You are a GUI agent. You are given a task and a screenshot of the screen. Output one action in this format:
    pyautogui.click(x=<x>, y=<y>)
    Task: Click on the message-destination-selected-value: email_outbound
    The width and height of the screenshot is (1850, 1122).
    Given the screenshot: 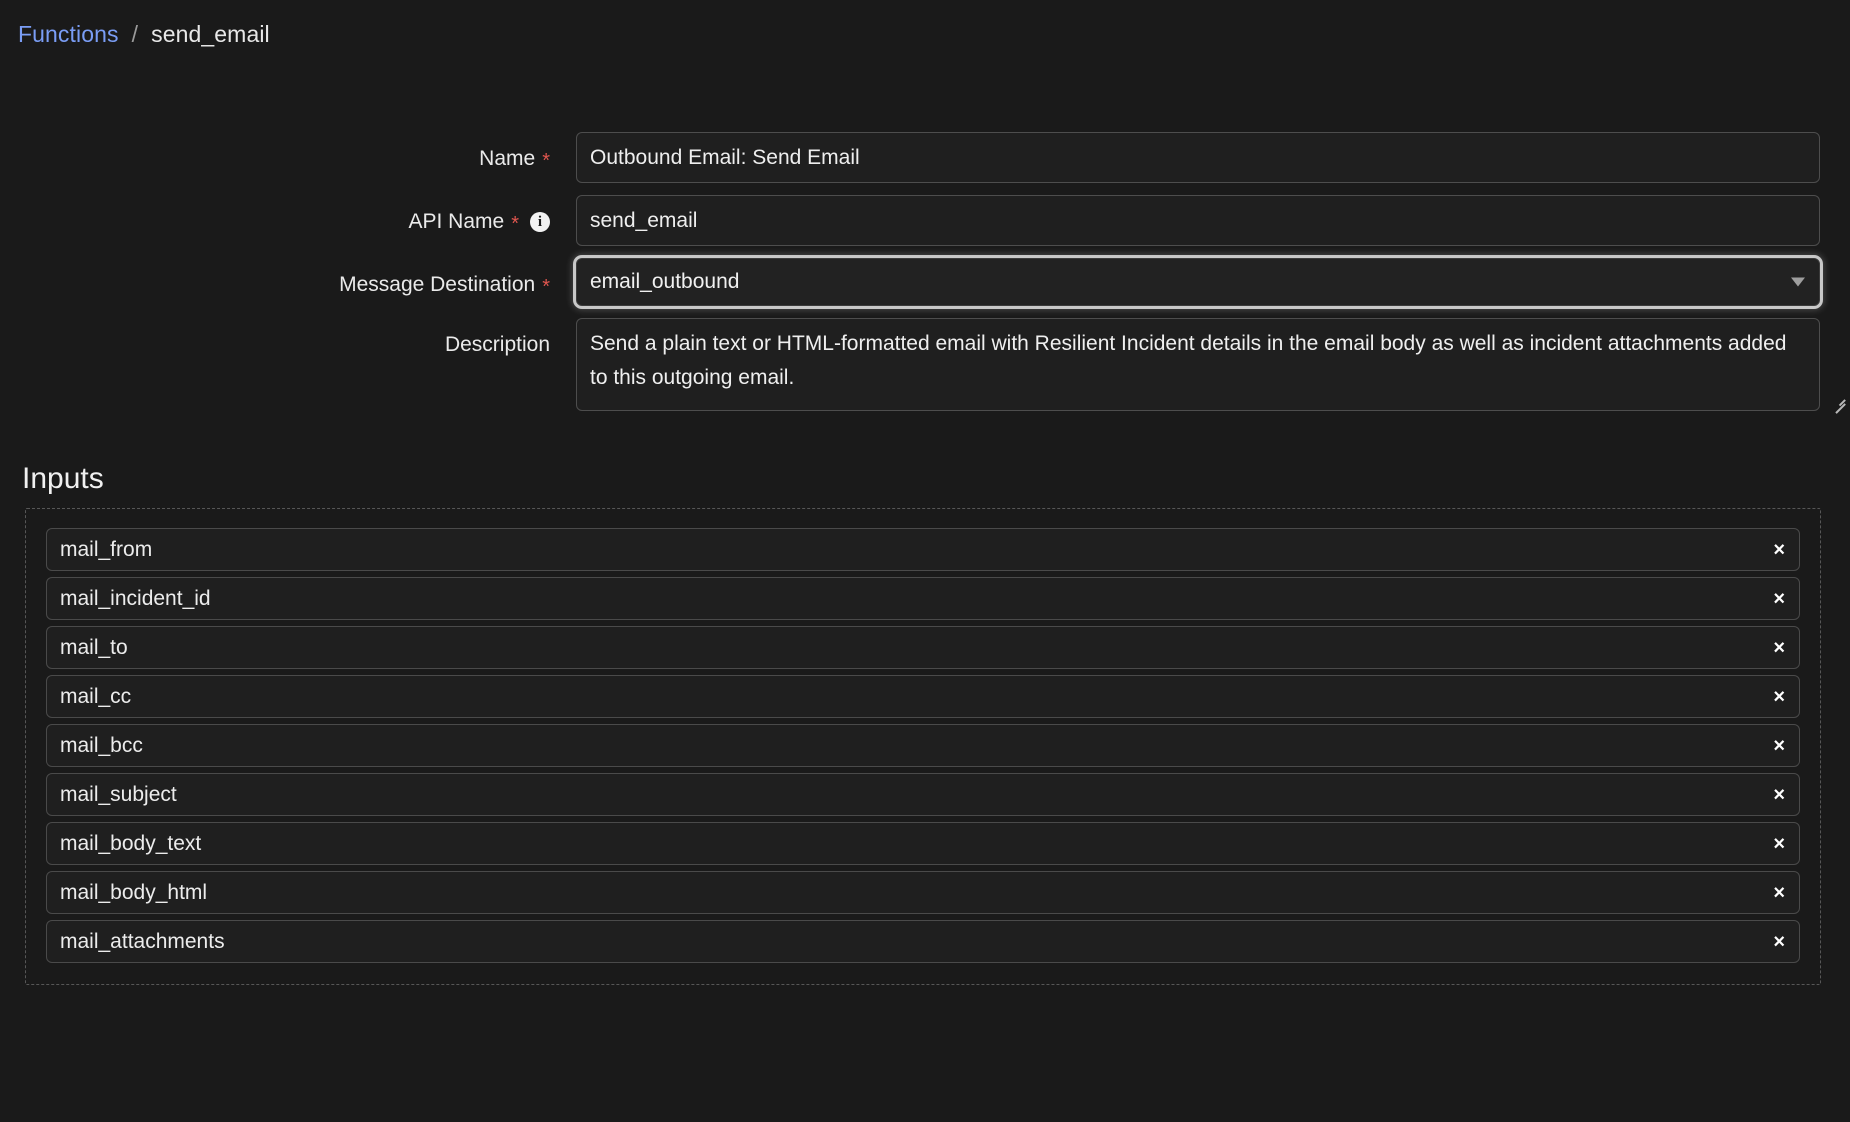 What is the action you would take?
    pyautogui.click(x=665, y=281)
    